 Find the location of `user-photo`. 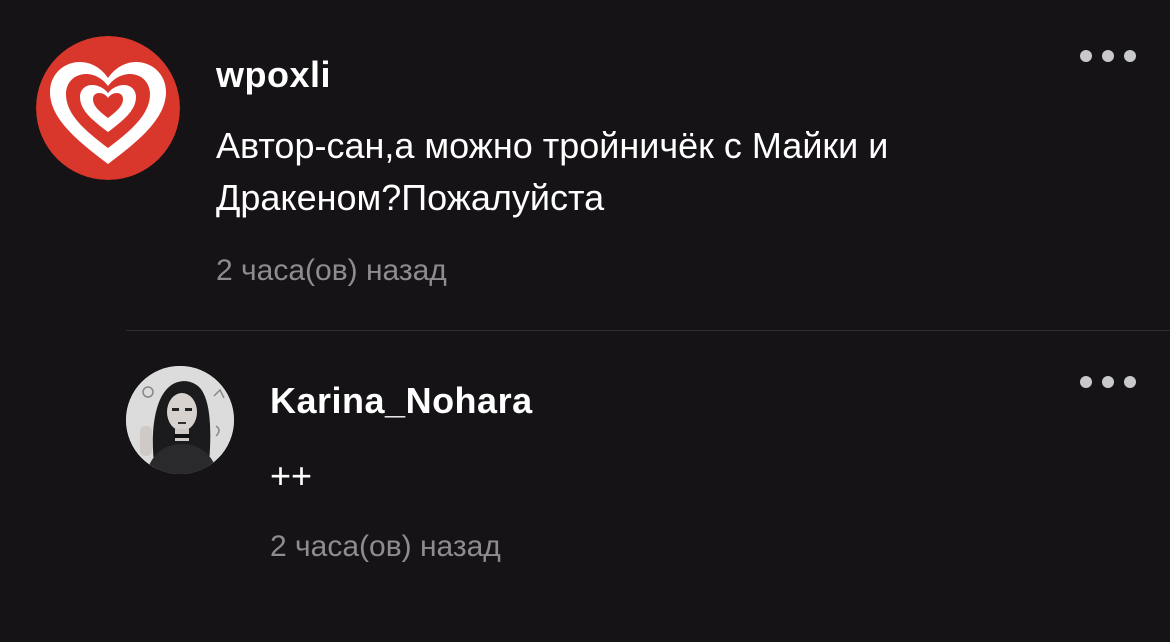

user-photo is located at coordinates (180, 420).